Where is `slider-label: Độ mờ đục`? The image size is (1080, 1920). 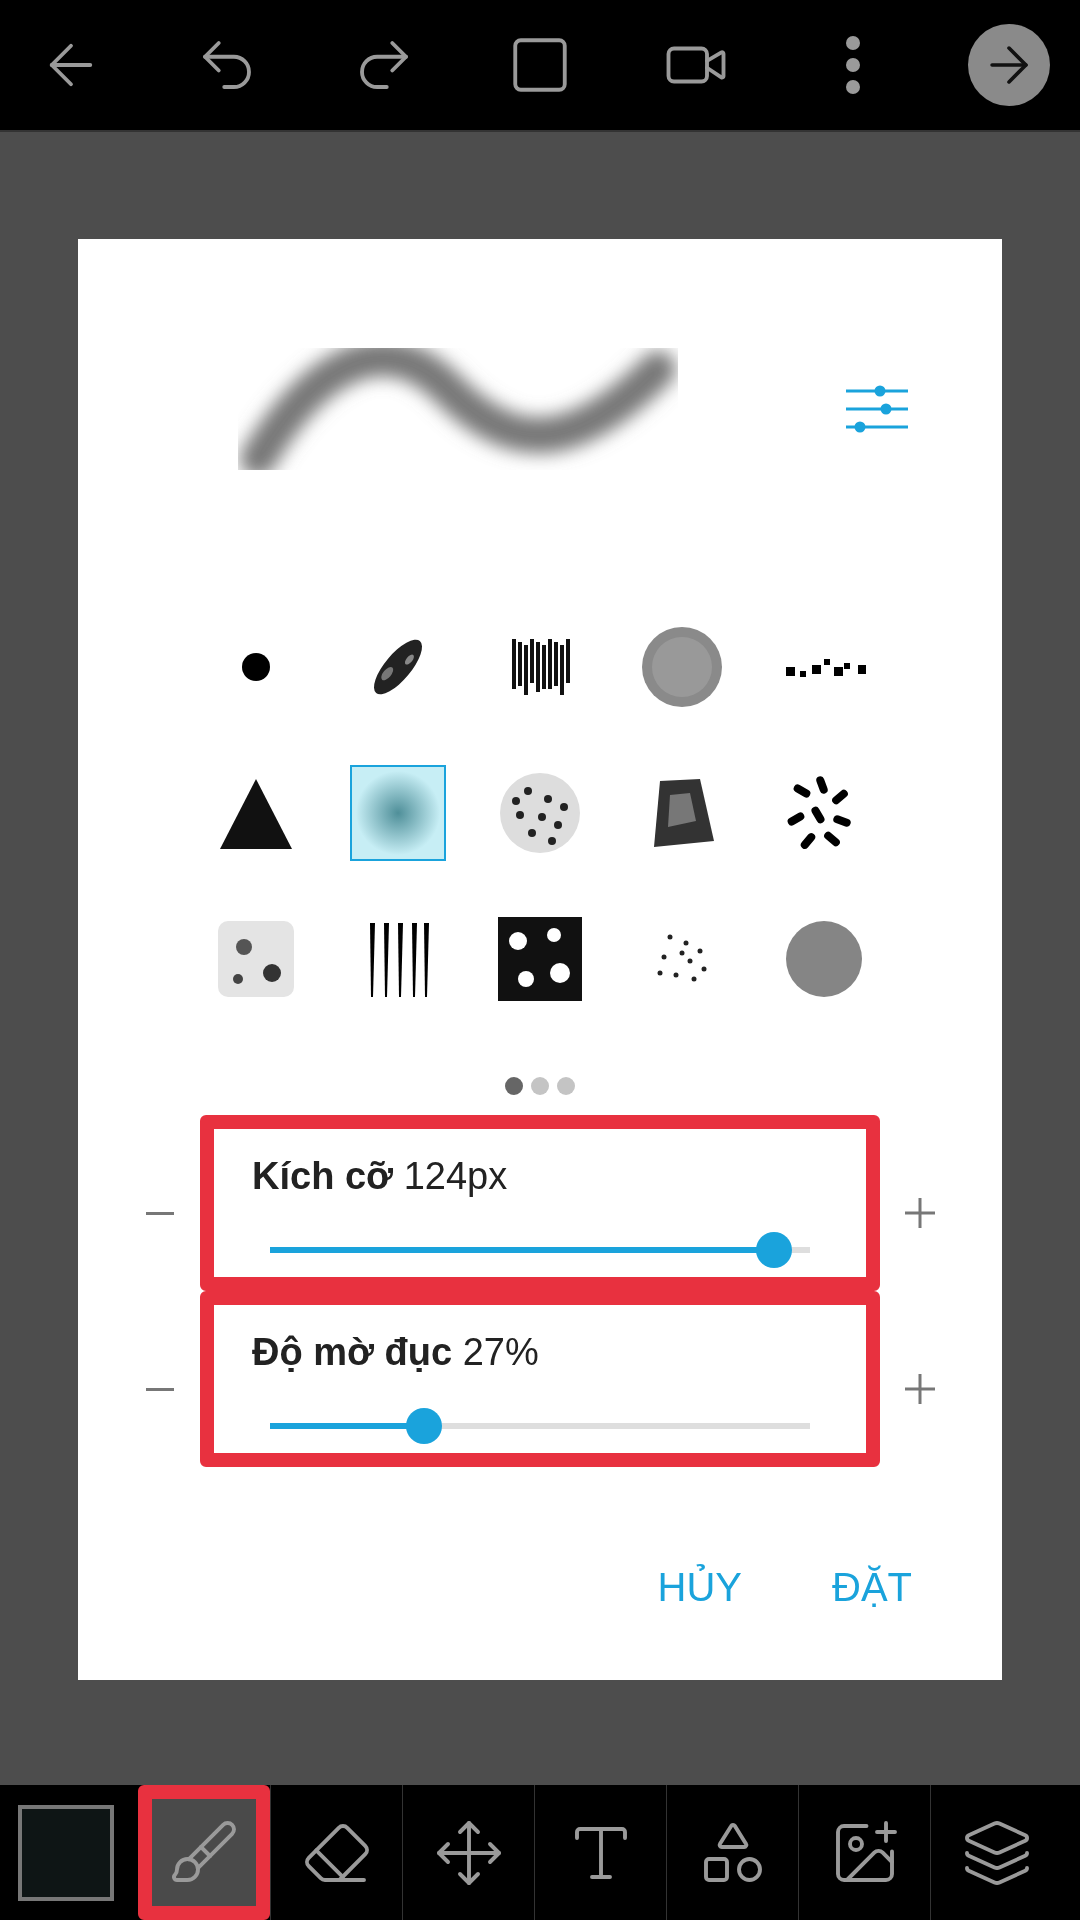 slider-label: Độ mờ đục is located at coordinates (352, 1352).